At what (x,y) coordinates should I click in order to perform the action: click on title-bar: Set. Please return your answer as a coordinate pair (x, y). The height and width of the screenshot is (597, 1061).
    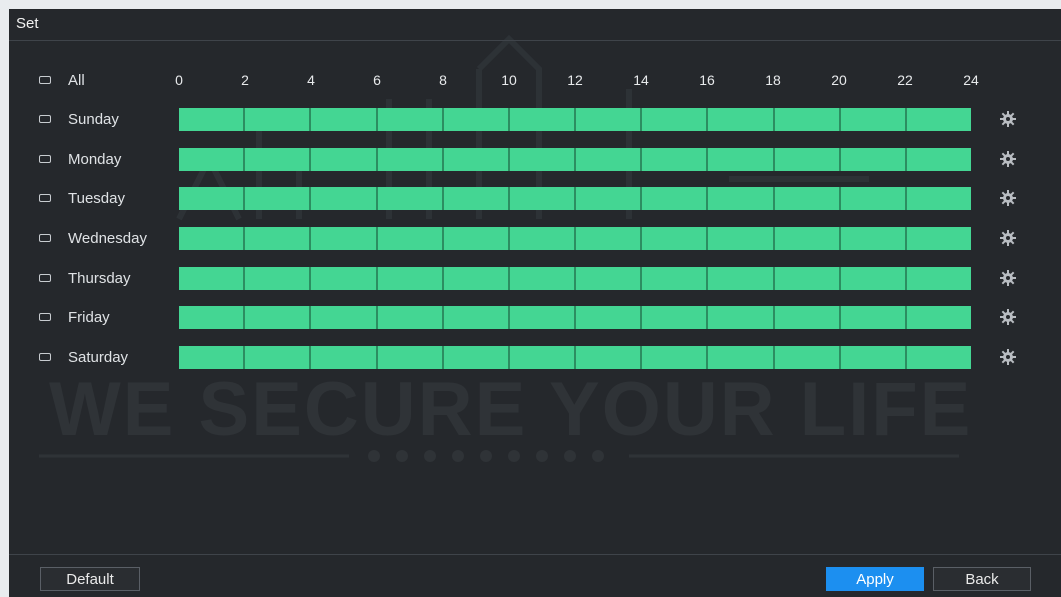
    Looking at the image, I should click on (535, 25).